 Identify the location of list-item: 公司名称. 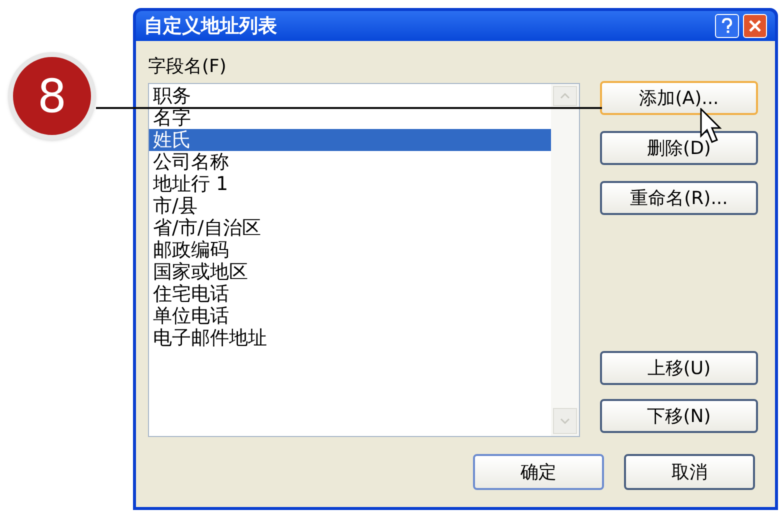
(350, 162).